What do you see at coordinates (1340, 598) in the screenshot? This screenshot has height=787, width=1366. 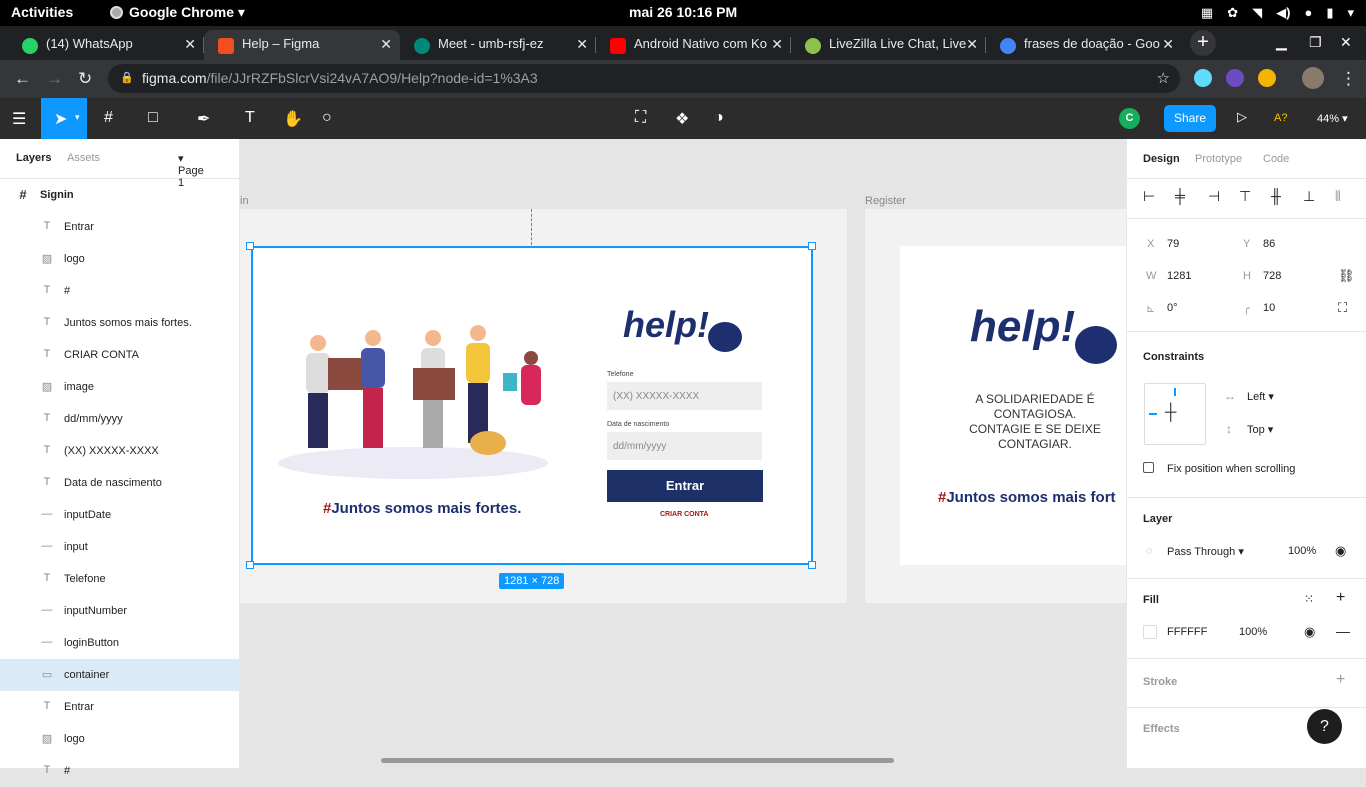 I see `add-fill-icon: +` at bounding box center [1340, 598].